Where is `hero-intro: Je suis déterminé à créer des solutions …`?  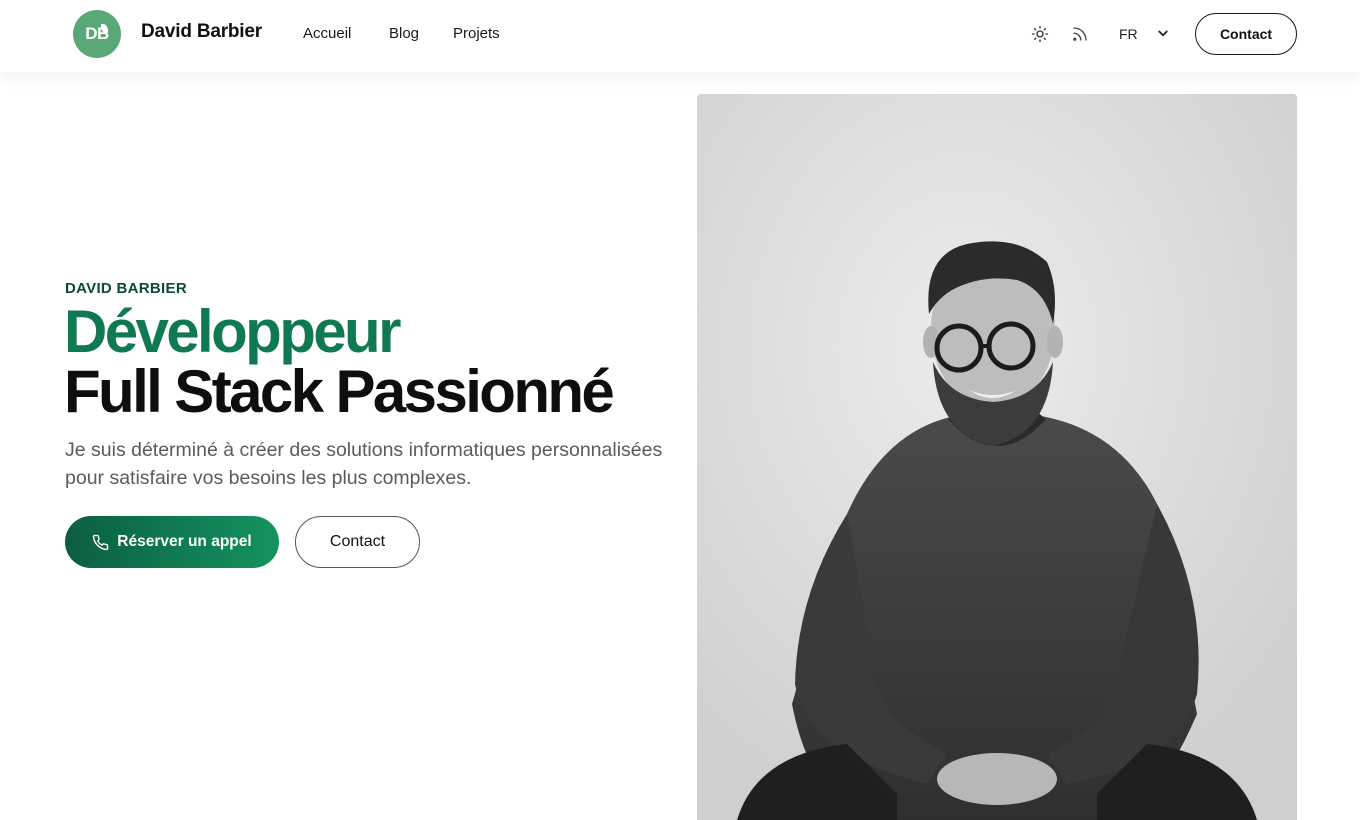 hero-intro: Je suis déterminé à créer des solutions … is located at coordinates (364, 464).